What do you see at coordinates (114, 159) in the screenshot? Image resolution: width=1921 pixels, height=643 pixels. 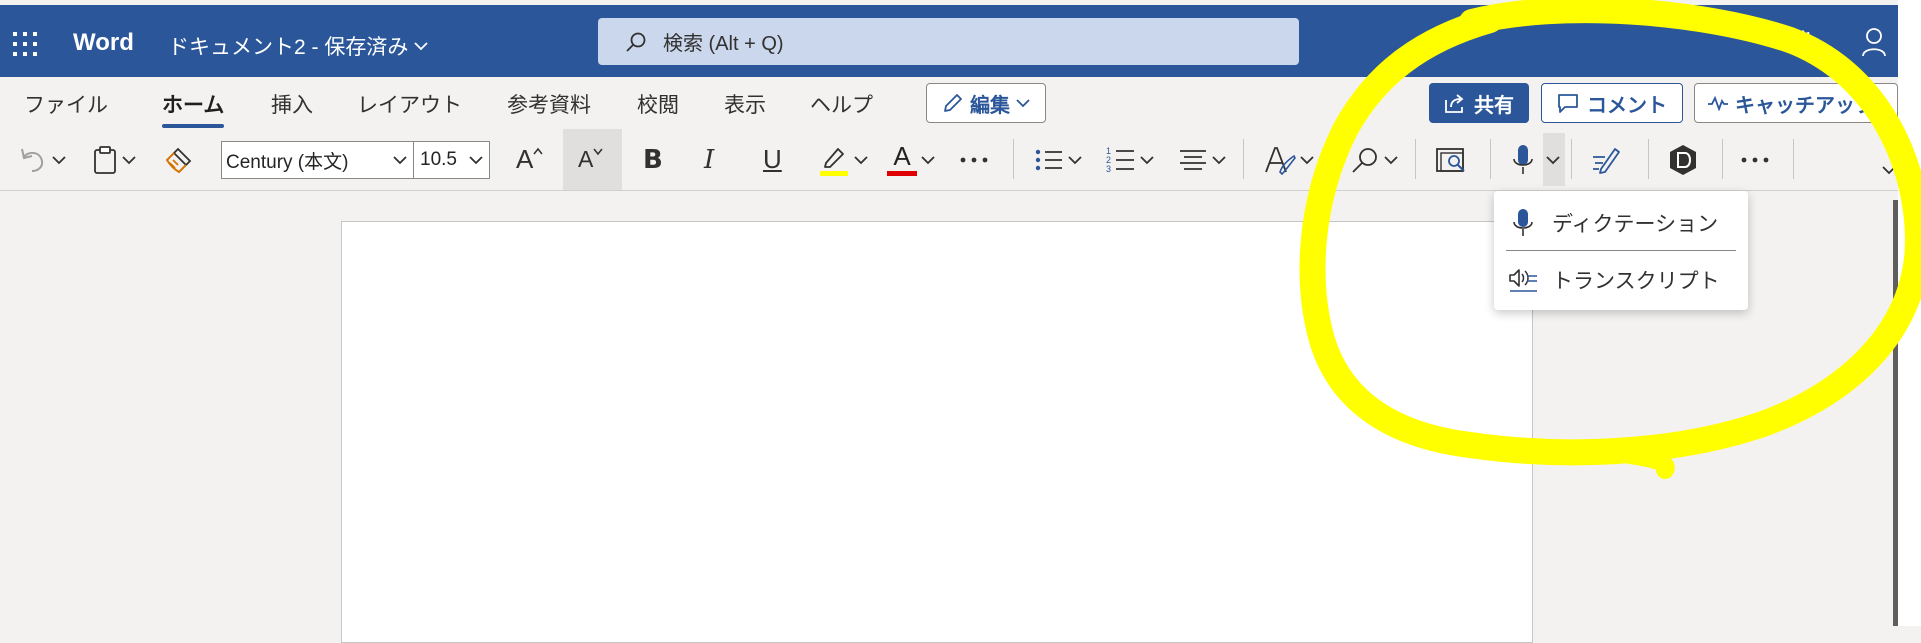 I see `paste-button` at bounding box center [114, 159].